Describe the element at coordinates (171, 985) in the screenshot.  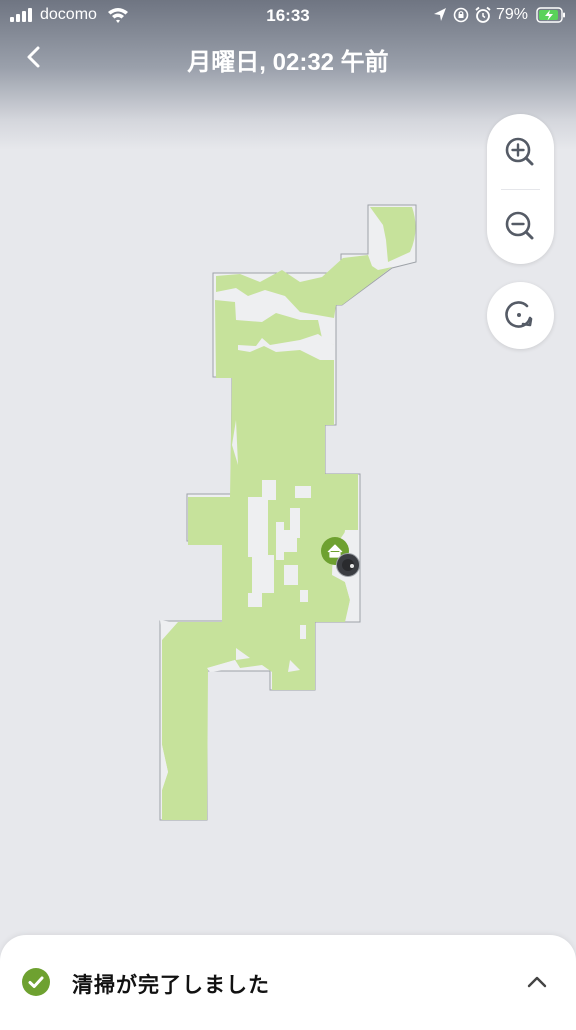
I see `cleaning-complete-message: 清掃が完了しました` at that location.